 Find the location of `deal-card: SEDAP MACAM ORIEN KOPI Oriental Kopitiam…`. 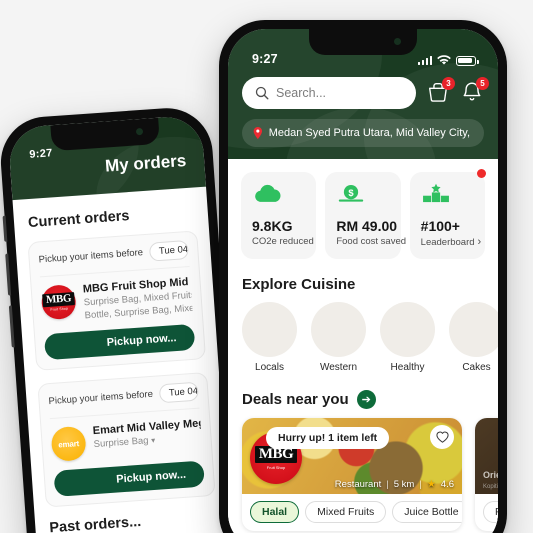

deal-card: SEDAP MACAM ORIEN KOPI Oriental Kopitiam… is located at coordinates (486, 474).